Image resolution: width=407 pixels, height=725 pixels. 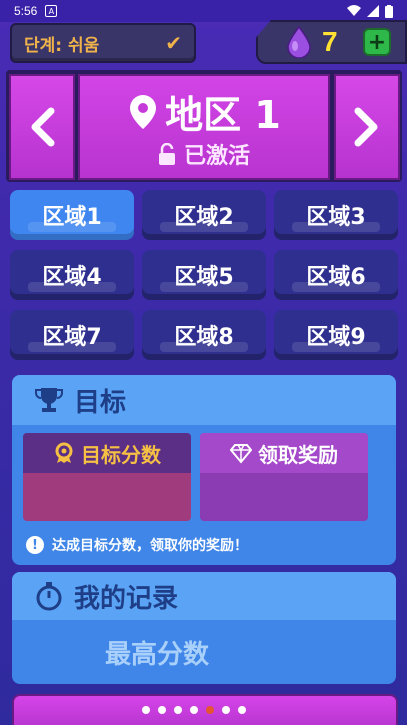 I want to click on status-time: 5:56, so click(x=26, y=11).